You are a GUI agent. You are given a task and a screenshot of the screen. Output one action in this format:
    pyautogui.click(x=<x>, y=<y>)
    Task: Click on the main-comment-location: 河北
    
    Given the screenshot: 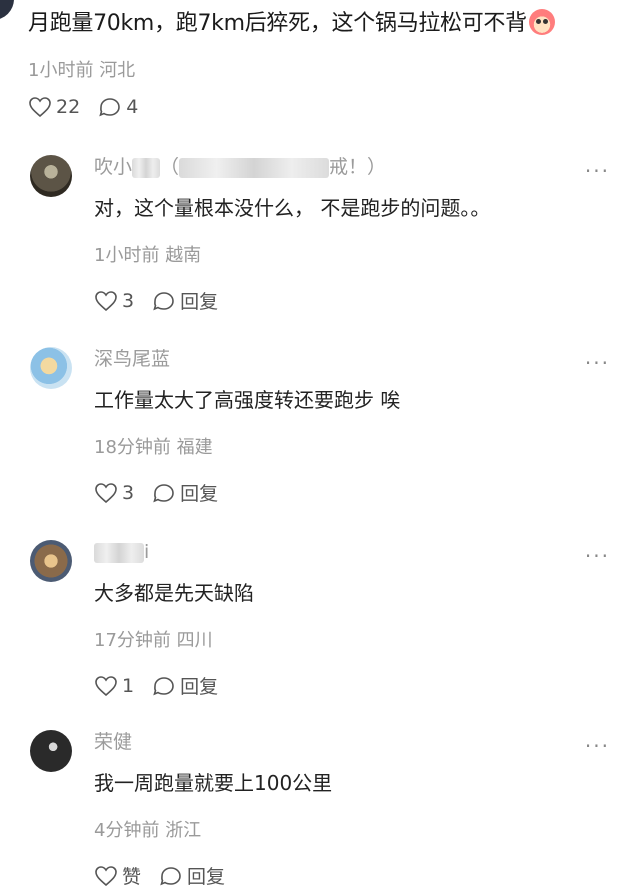 What is the action you would take?
    pyautogui.click(x=117, y=70)
    